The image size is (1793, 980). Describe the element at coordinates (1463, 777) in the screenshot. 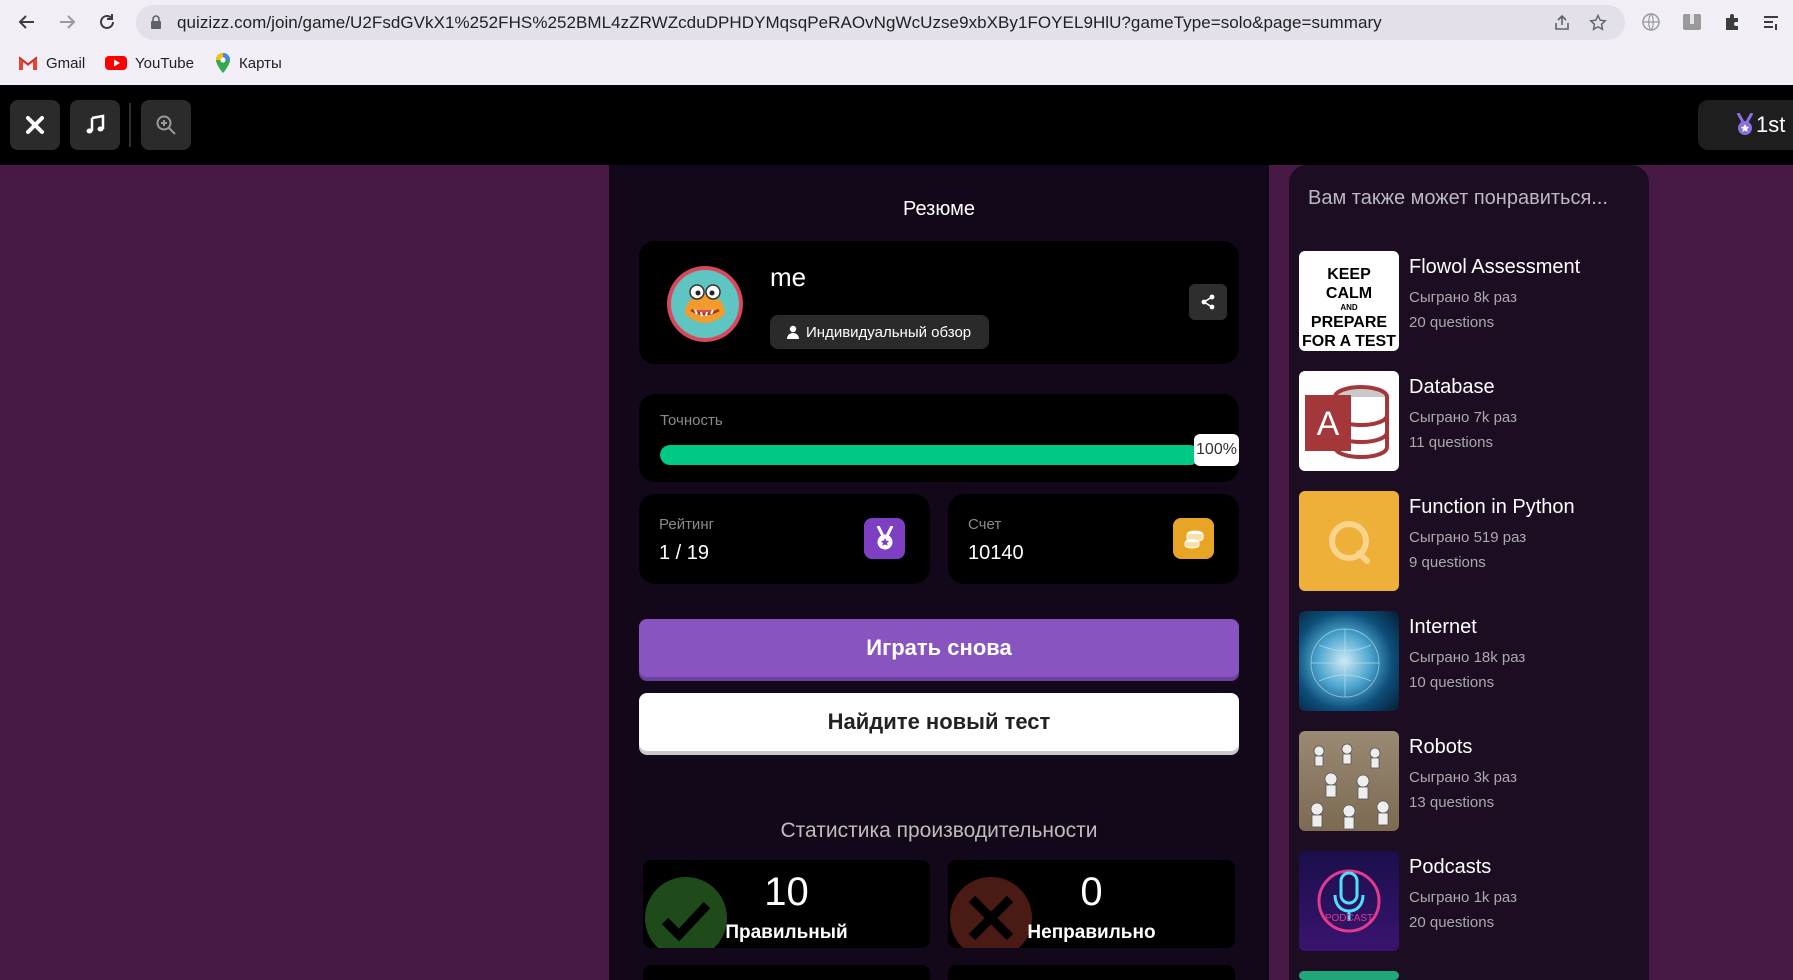

I see `quiz-plays: Сыграно 3k раз` at that location.